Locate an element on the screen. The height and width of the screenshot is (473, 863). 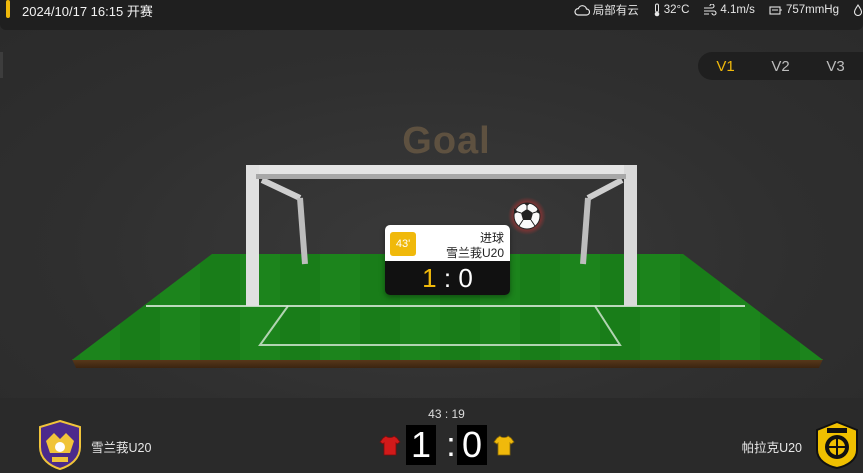
event-popup: 43' 进球 雪兰莪U20 1 : 0 is located at coordinates (447, 260).